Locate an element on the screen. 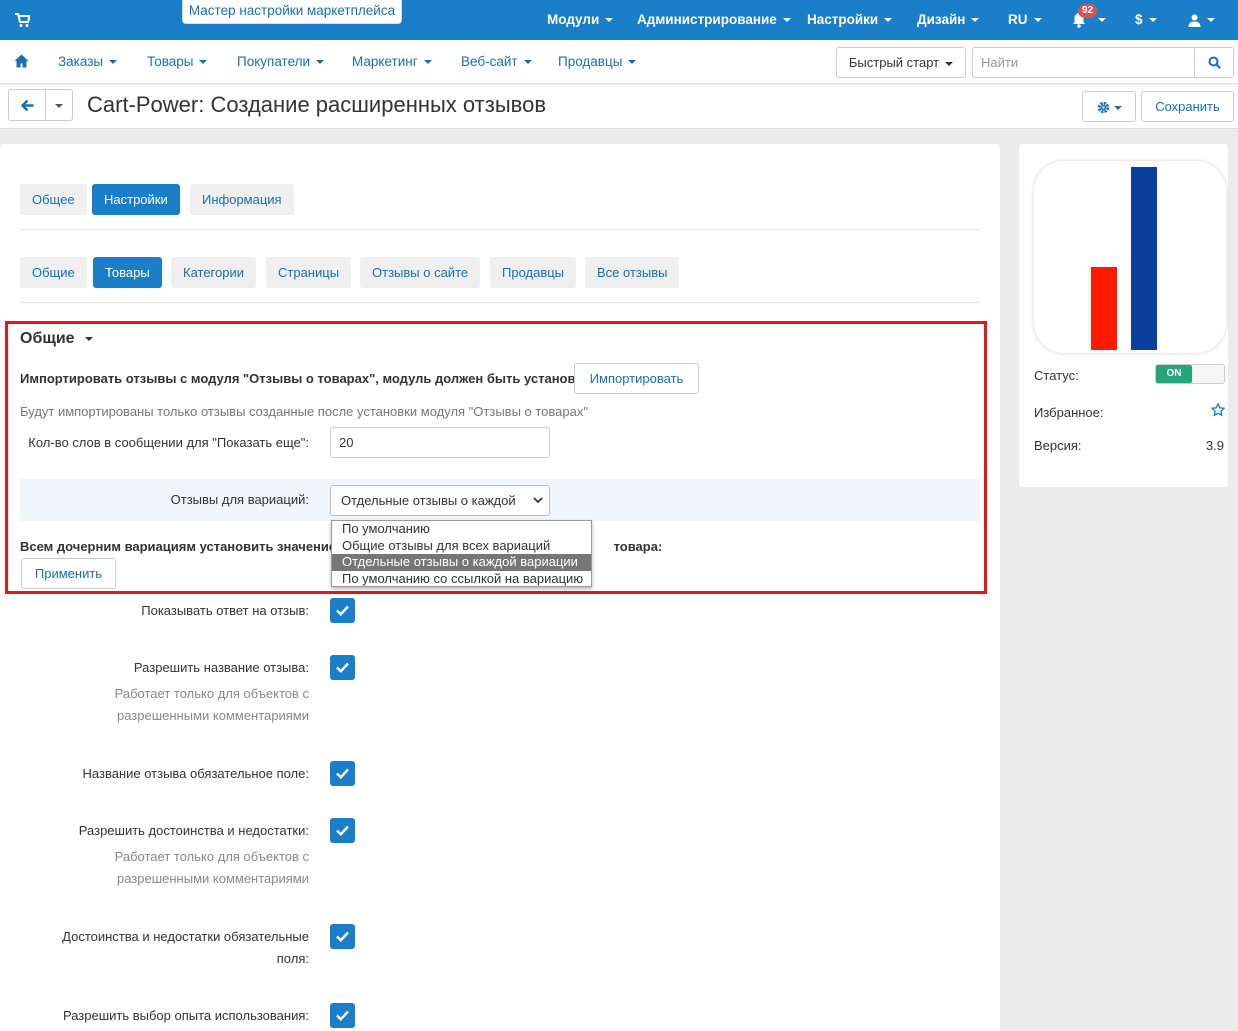 The image size is (1238, 1031). nav-customers: Покупатели is located at coordinates (281, 62).